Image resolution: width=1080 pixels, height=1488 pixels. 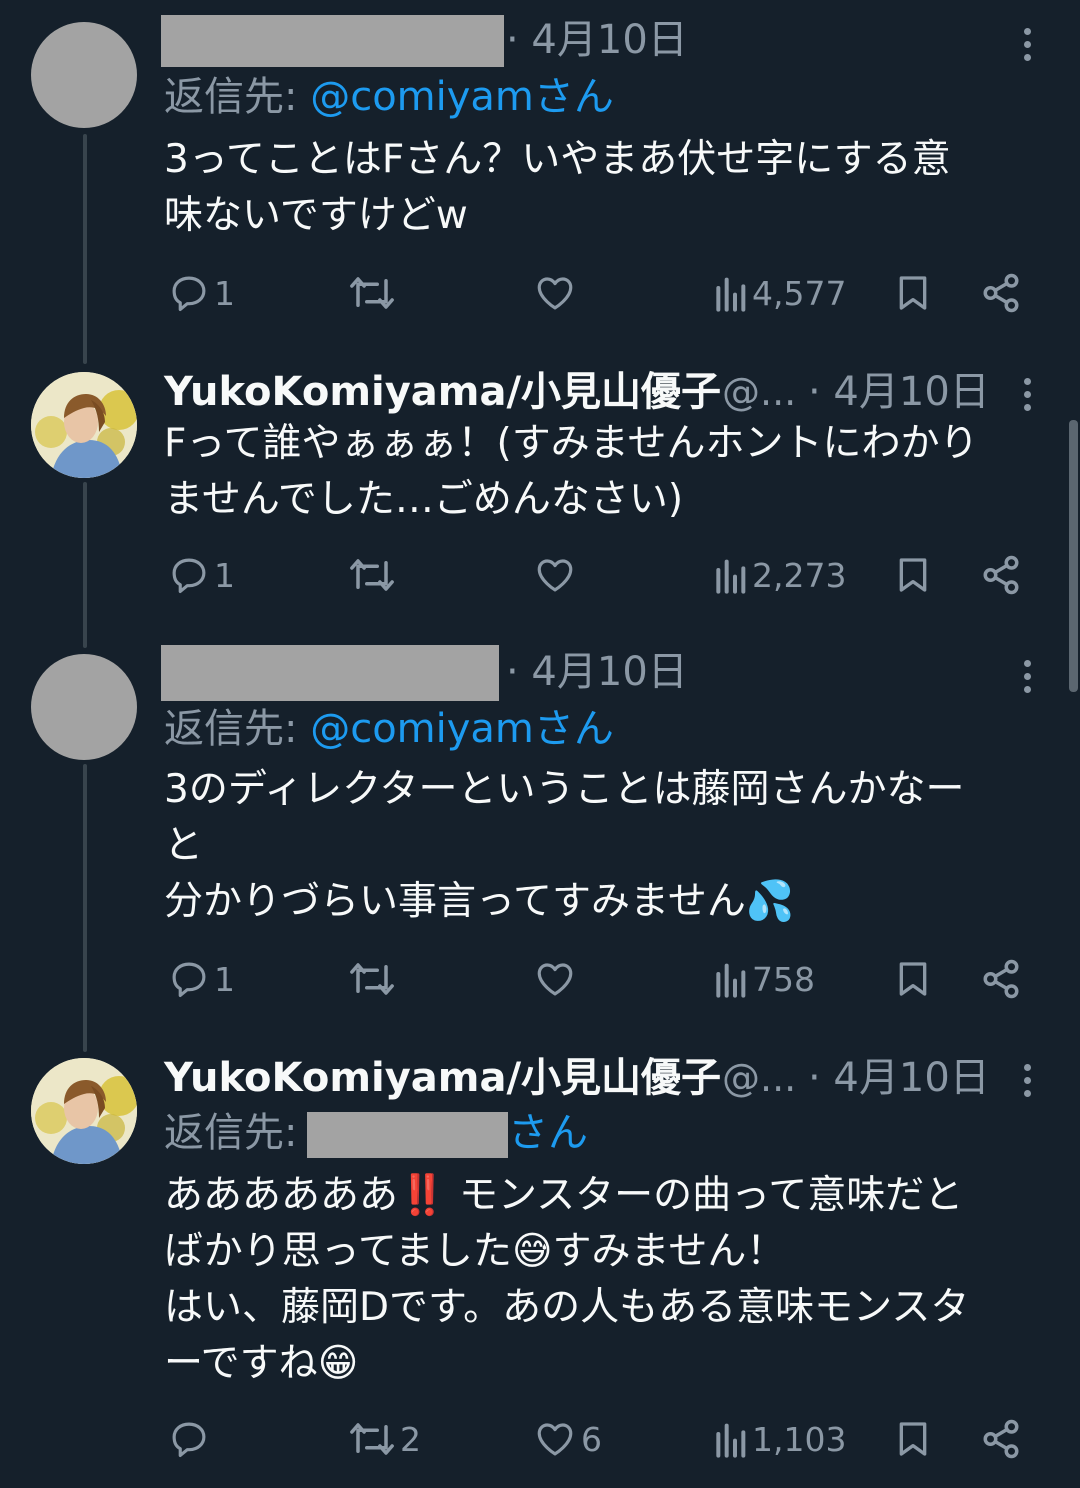 I want to click on views-button: 1,103, so click(x=779, y=1439).